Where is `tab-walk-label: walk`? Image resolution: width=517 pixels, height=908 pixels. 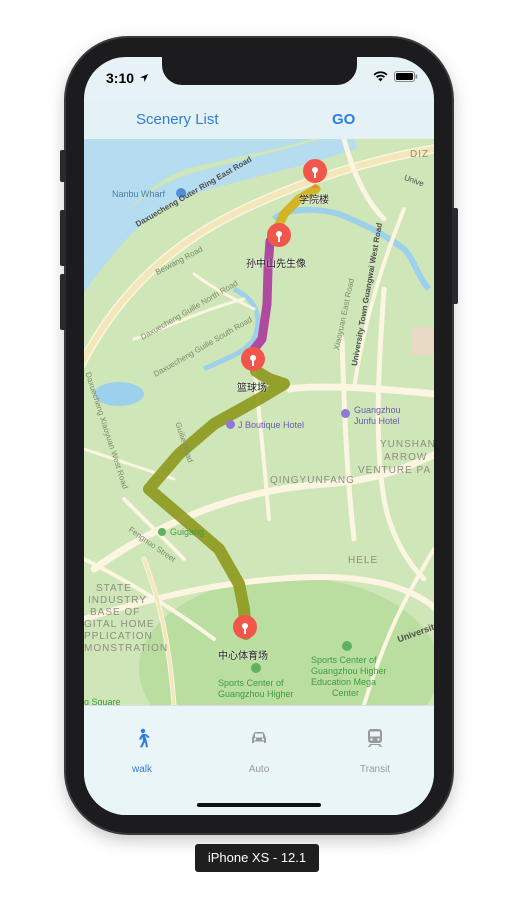 tab-walk-label: walk is located at coordinates (141, 769).